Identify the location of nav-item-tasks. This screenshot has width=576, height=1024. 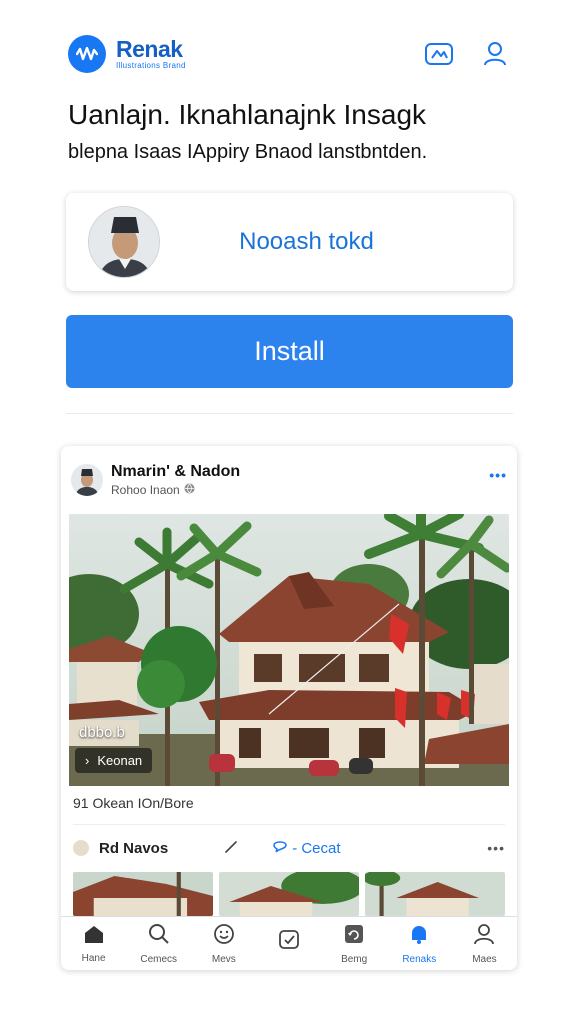
(288, 943).